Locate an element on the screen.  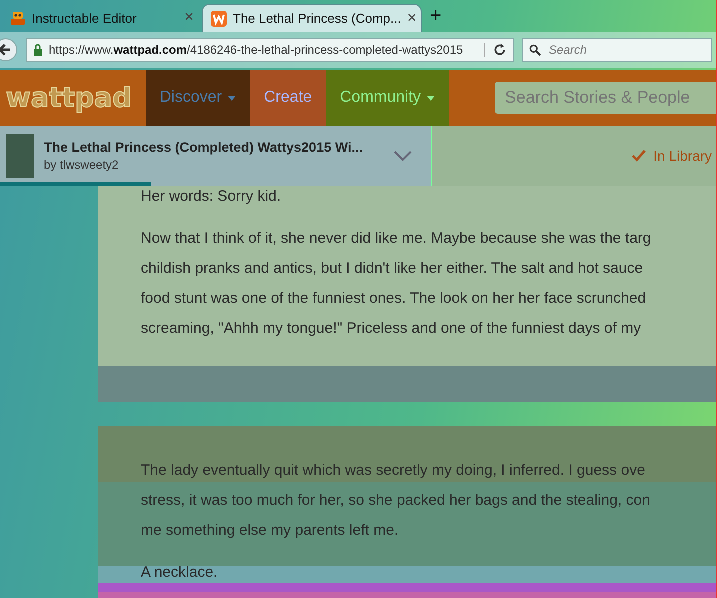
story-paragraph: The lady eventually quit which was secretly my doing, I inferred. I guess ove stress, it was too much for her, so she packed her bags and the stealing, con me something else my parents left me. is located at coordinates (396, 501).